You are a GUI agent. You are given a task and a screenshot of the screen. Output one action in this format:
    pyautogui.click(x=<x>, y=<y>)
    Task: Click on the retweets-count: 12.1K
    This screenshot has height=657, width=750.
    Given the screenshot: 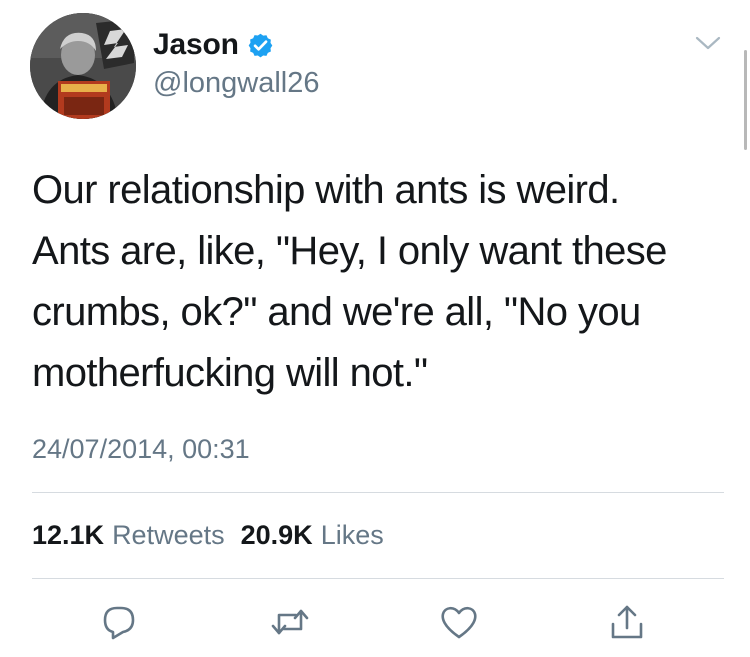 What is the action you would take?
    pyautogui.click(x=68, y=535)
    